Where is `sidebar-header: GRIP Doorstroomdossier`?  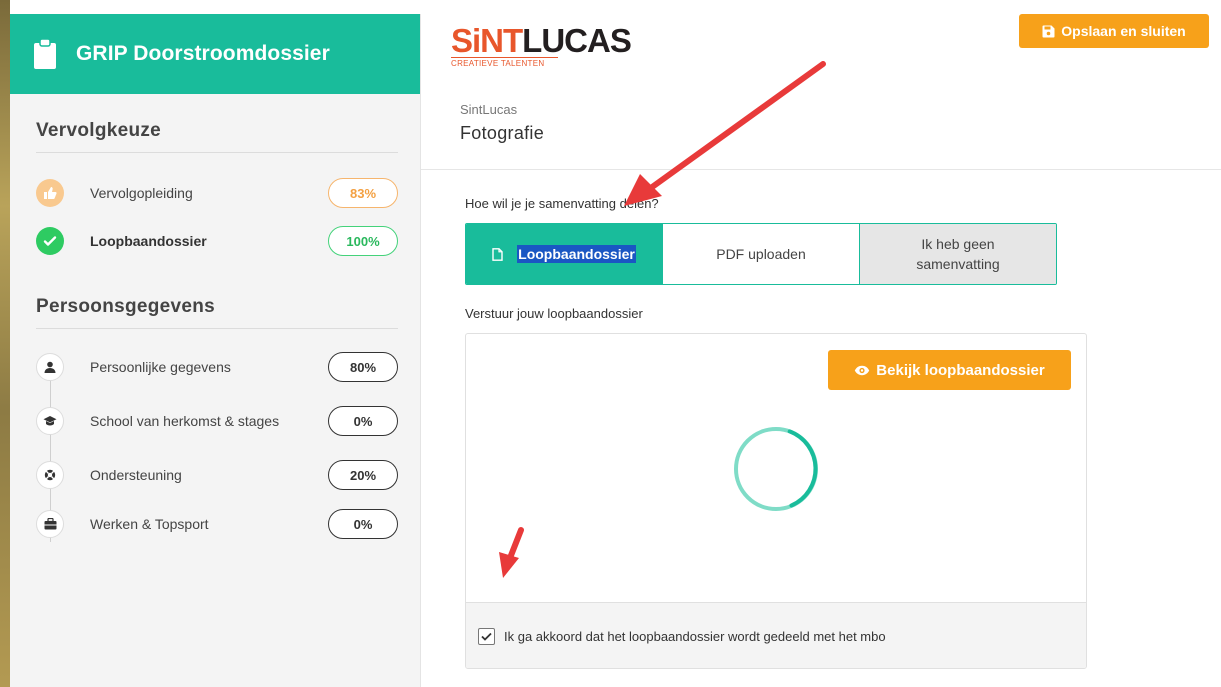
sidebar-header: GRIP Doorstroomdossier is located at coordinates (215, 54).